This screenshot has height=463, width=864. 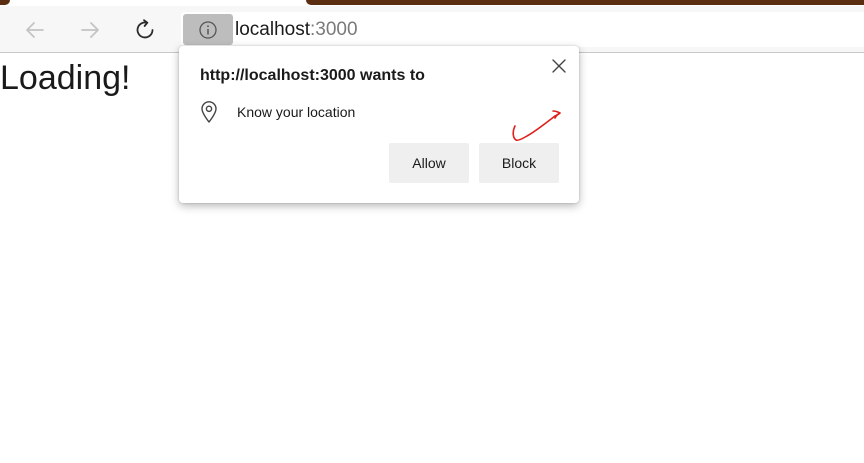 What do you see at coordinates (296, 112) in the screenshot?
I see `permission-label: Know your location` at bounding box center [296, 112].